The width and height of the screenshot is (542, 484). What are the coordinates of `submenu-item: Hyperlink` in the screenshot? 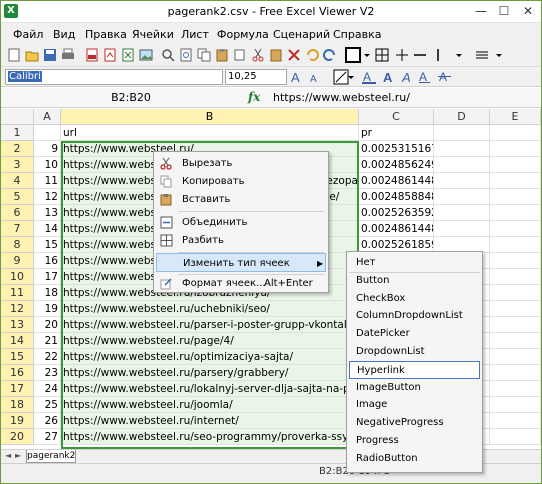 It's located at (414, 369).